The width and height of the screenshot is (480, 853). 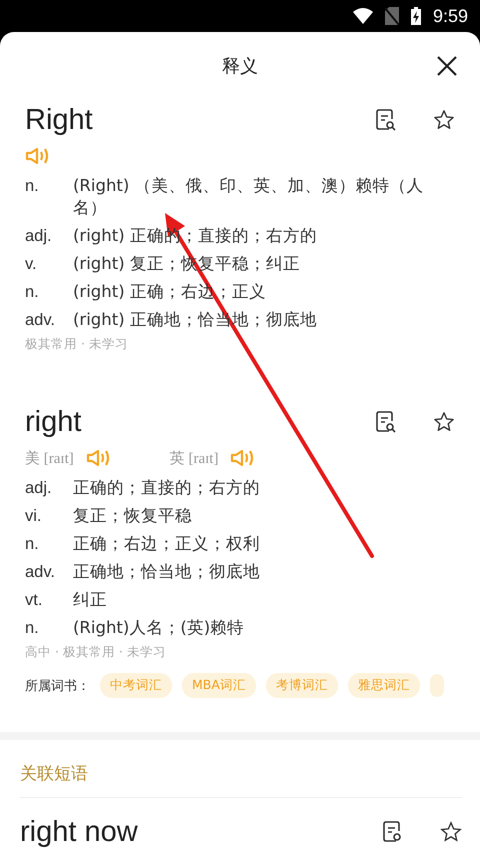 I want to click on definition-text: (Right)人名；(英)赖特, so click(x=159, y=628).